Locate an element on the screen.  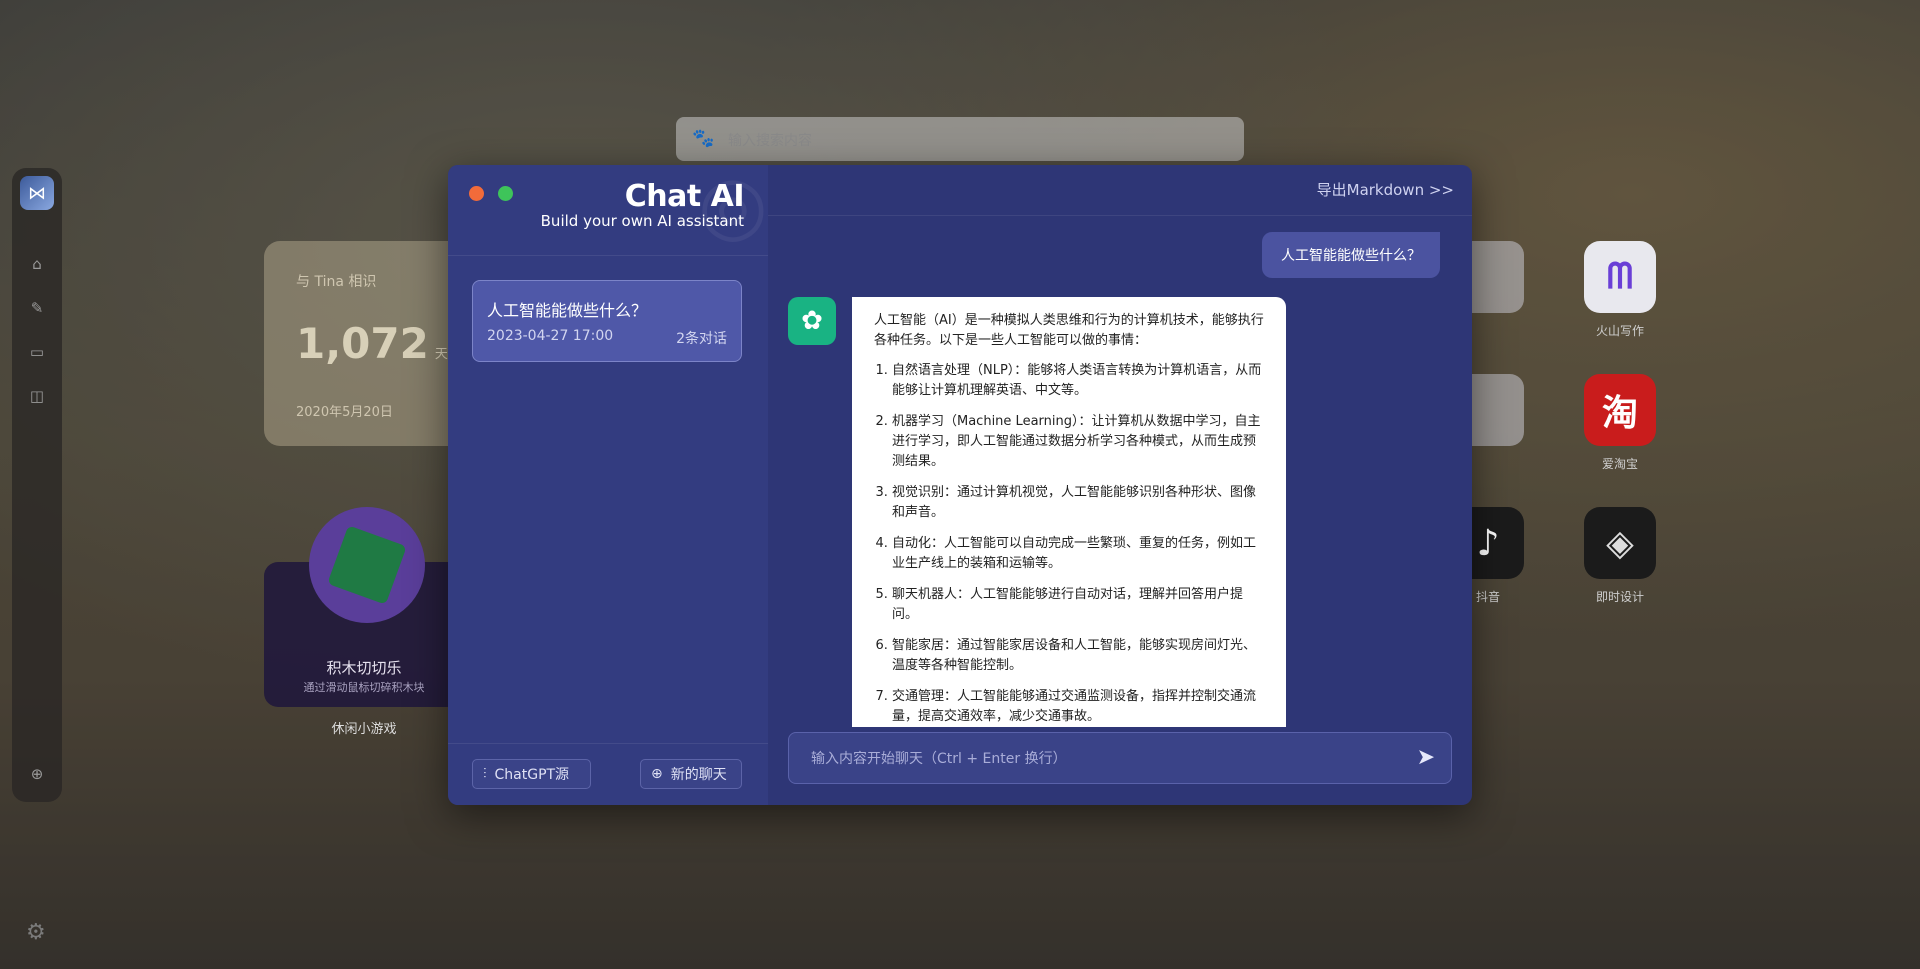
anniversary-widget: 与 Tina 相识 1,072 天 2020年5月20日 is located at coordinates (364, 343).